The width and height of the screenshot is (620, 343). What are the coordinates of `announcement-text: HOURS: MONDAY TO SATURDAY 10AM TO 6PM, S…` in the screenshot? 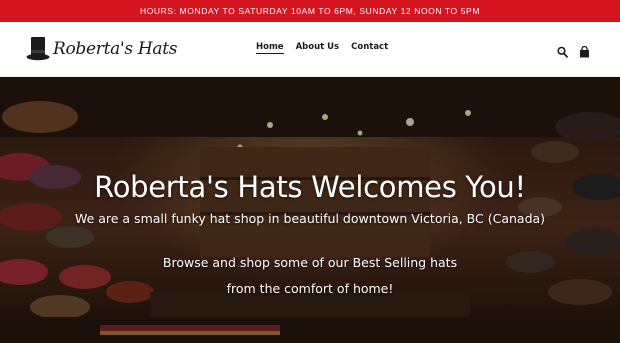 It's located at (310, 11).